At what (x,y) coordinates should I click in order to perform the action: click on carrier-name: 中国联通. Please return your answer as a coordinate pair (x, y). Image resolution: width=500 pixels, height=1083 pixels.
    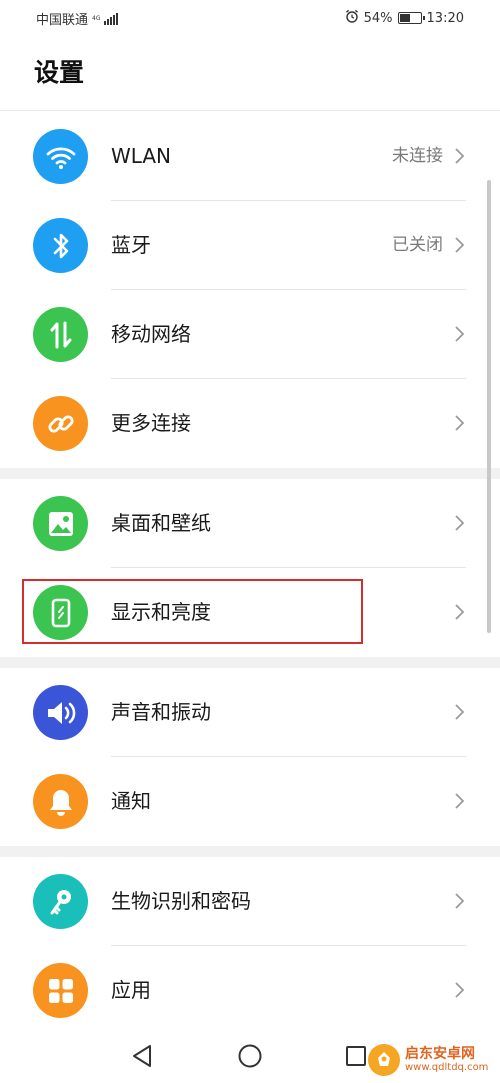
    Looking at the image, I should click on (62, 20).